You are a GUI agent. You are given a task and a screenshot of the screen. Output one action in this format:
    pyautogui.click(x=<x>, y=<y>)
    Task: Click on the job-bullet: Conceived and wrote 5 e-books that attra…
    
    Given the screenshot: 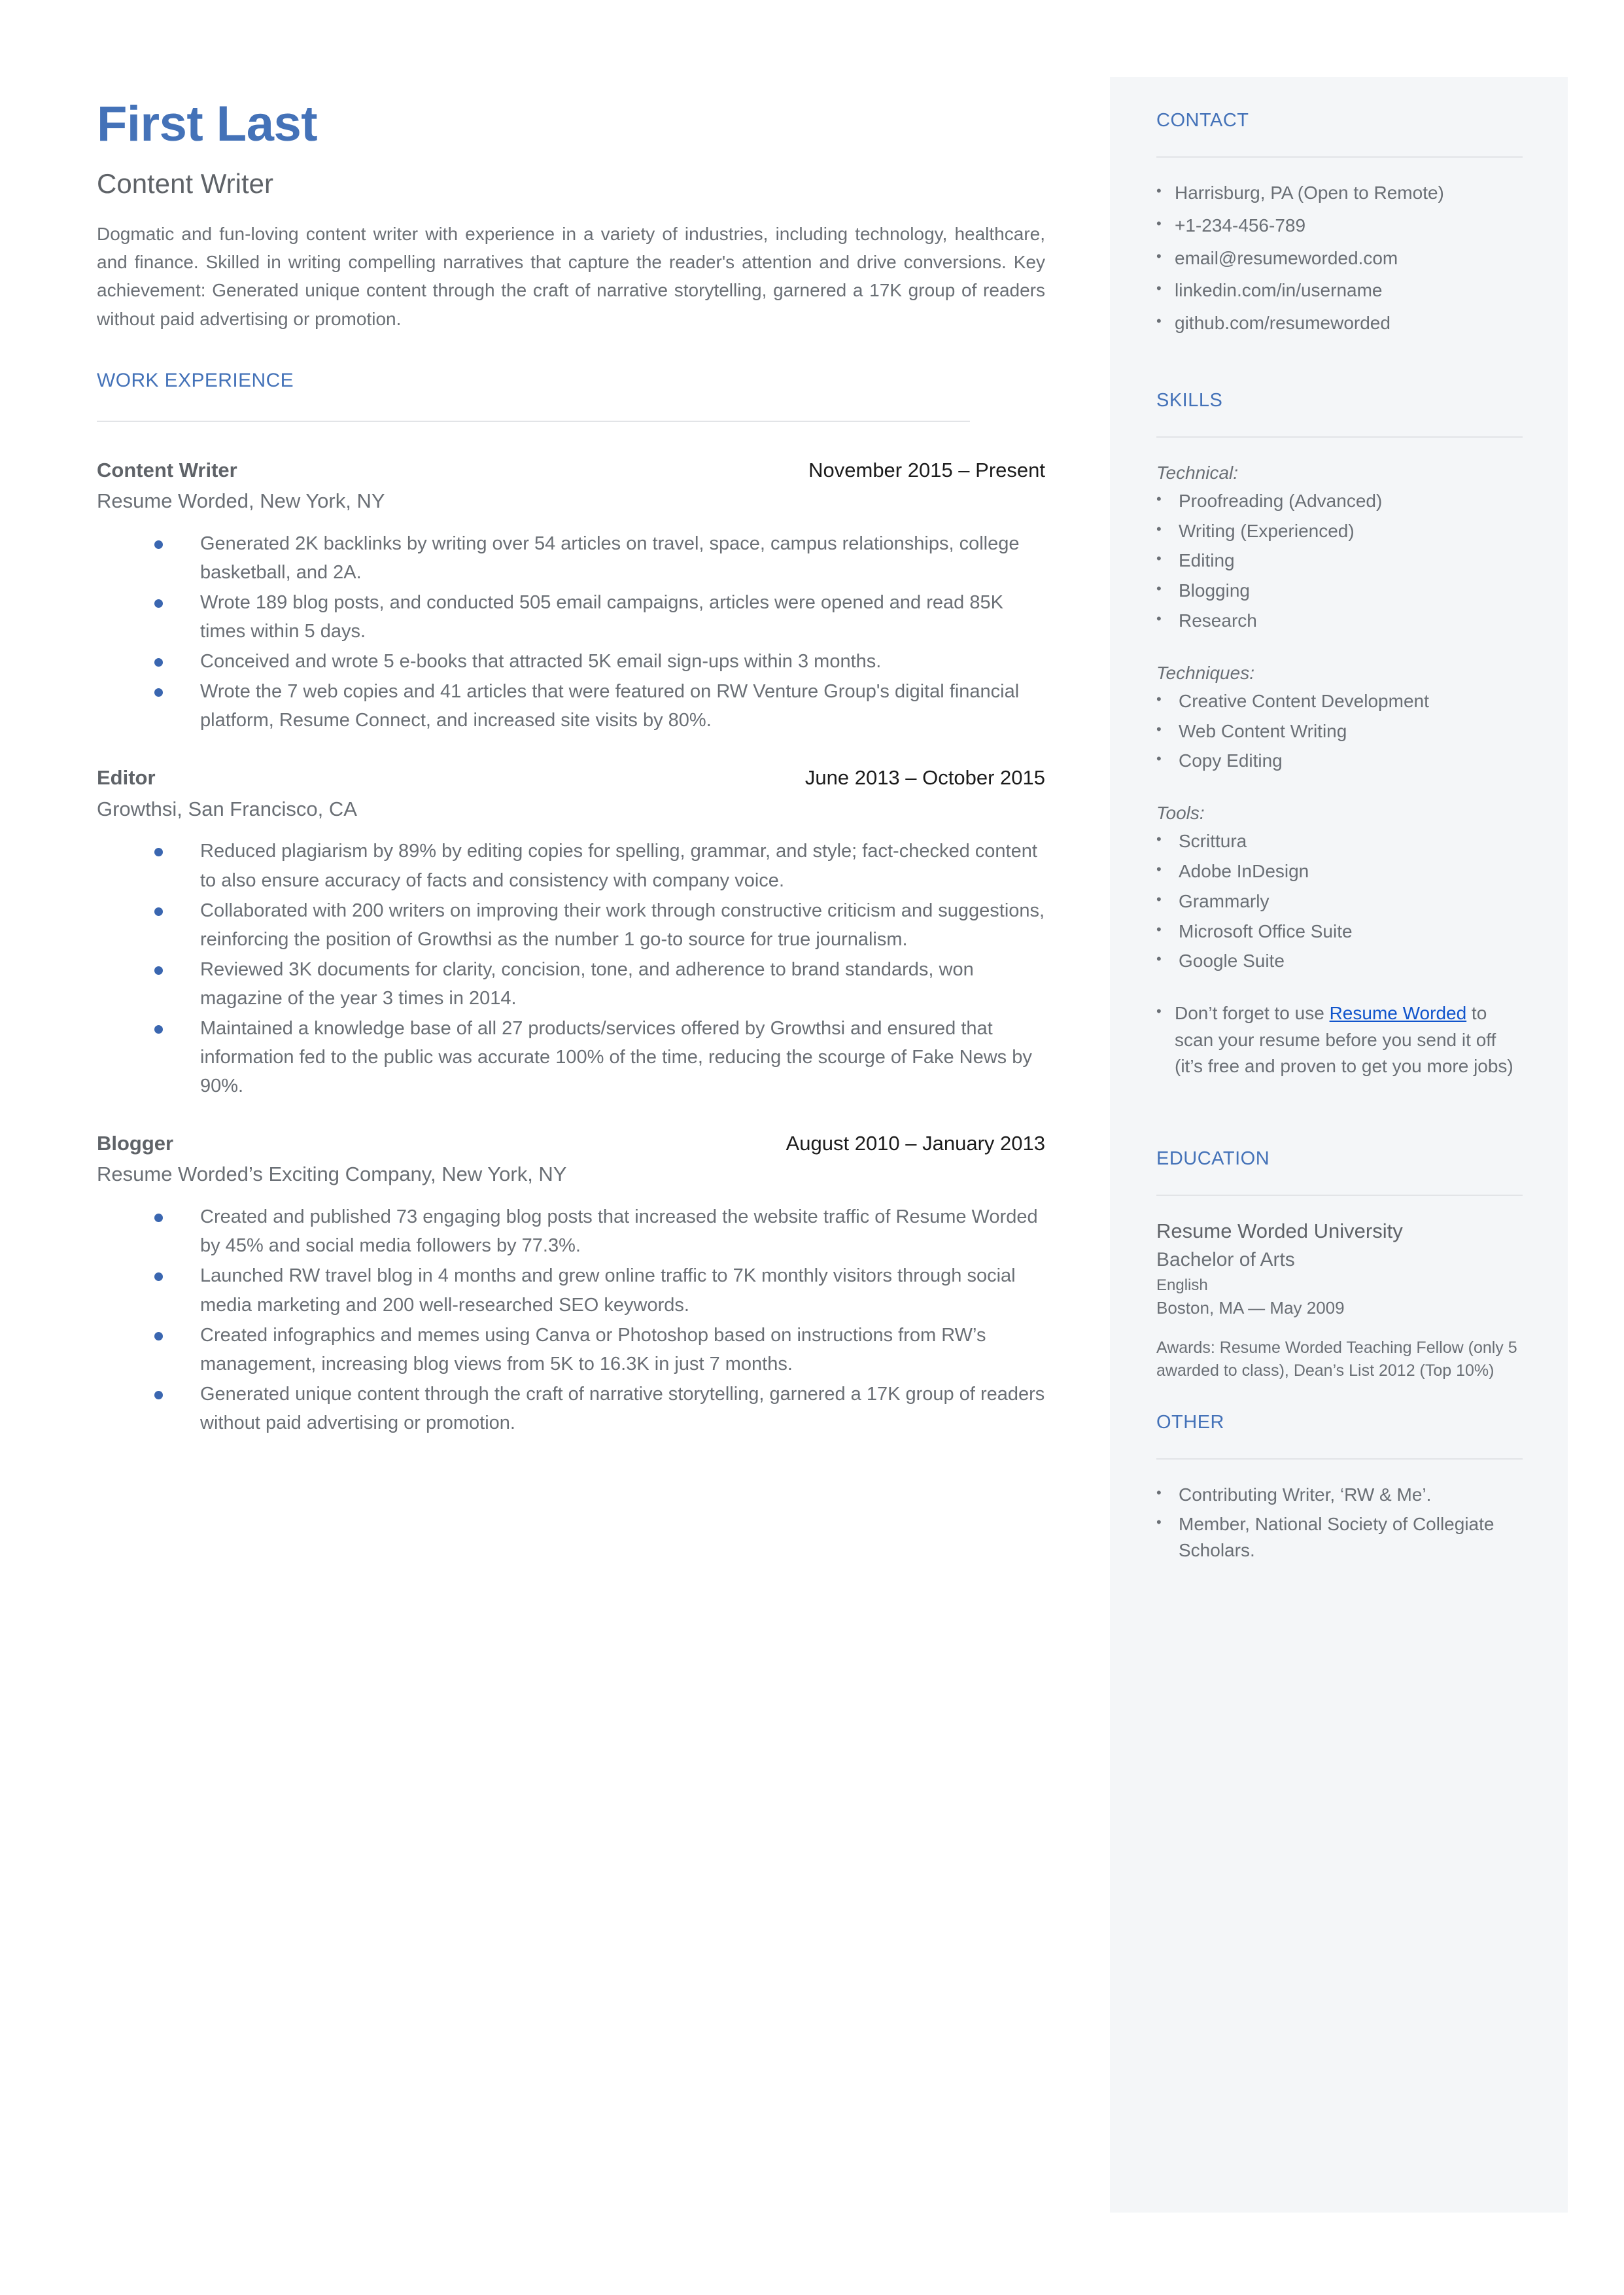 What is the action you would take?
    pyautogui.click(x=571, y=661)
    